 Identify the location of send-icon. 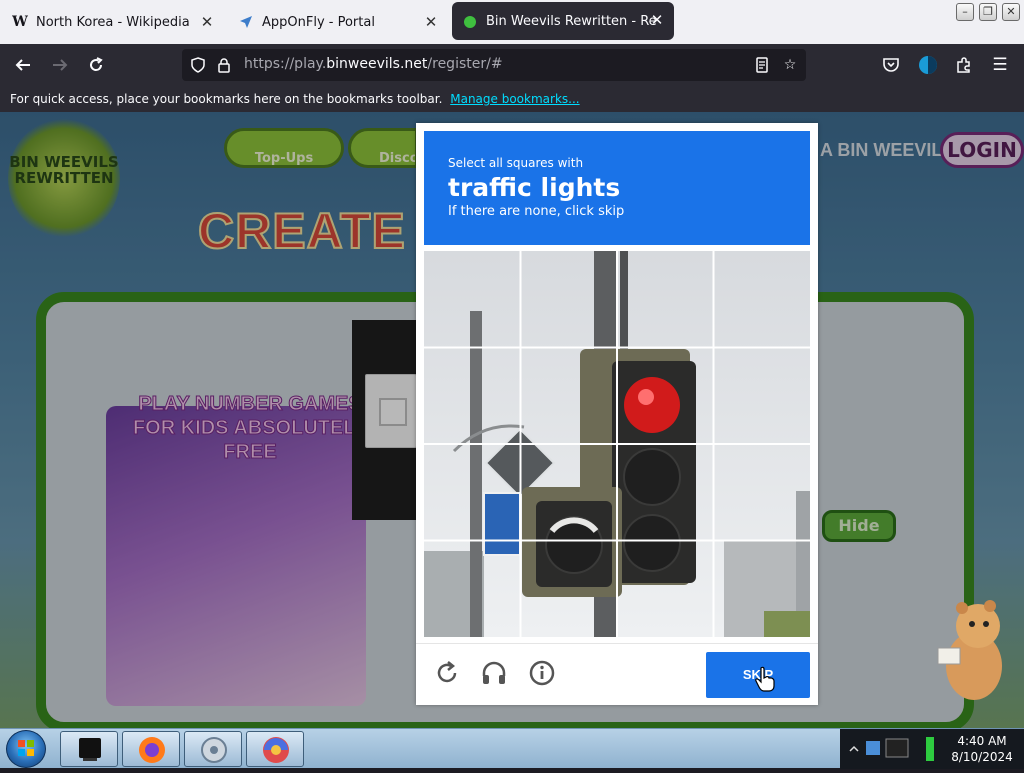
(246, 22).